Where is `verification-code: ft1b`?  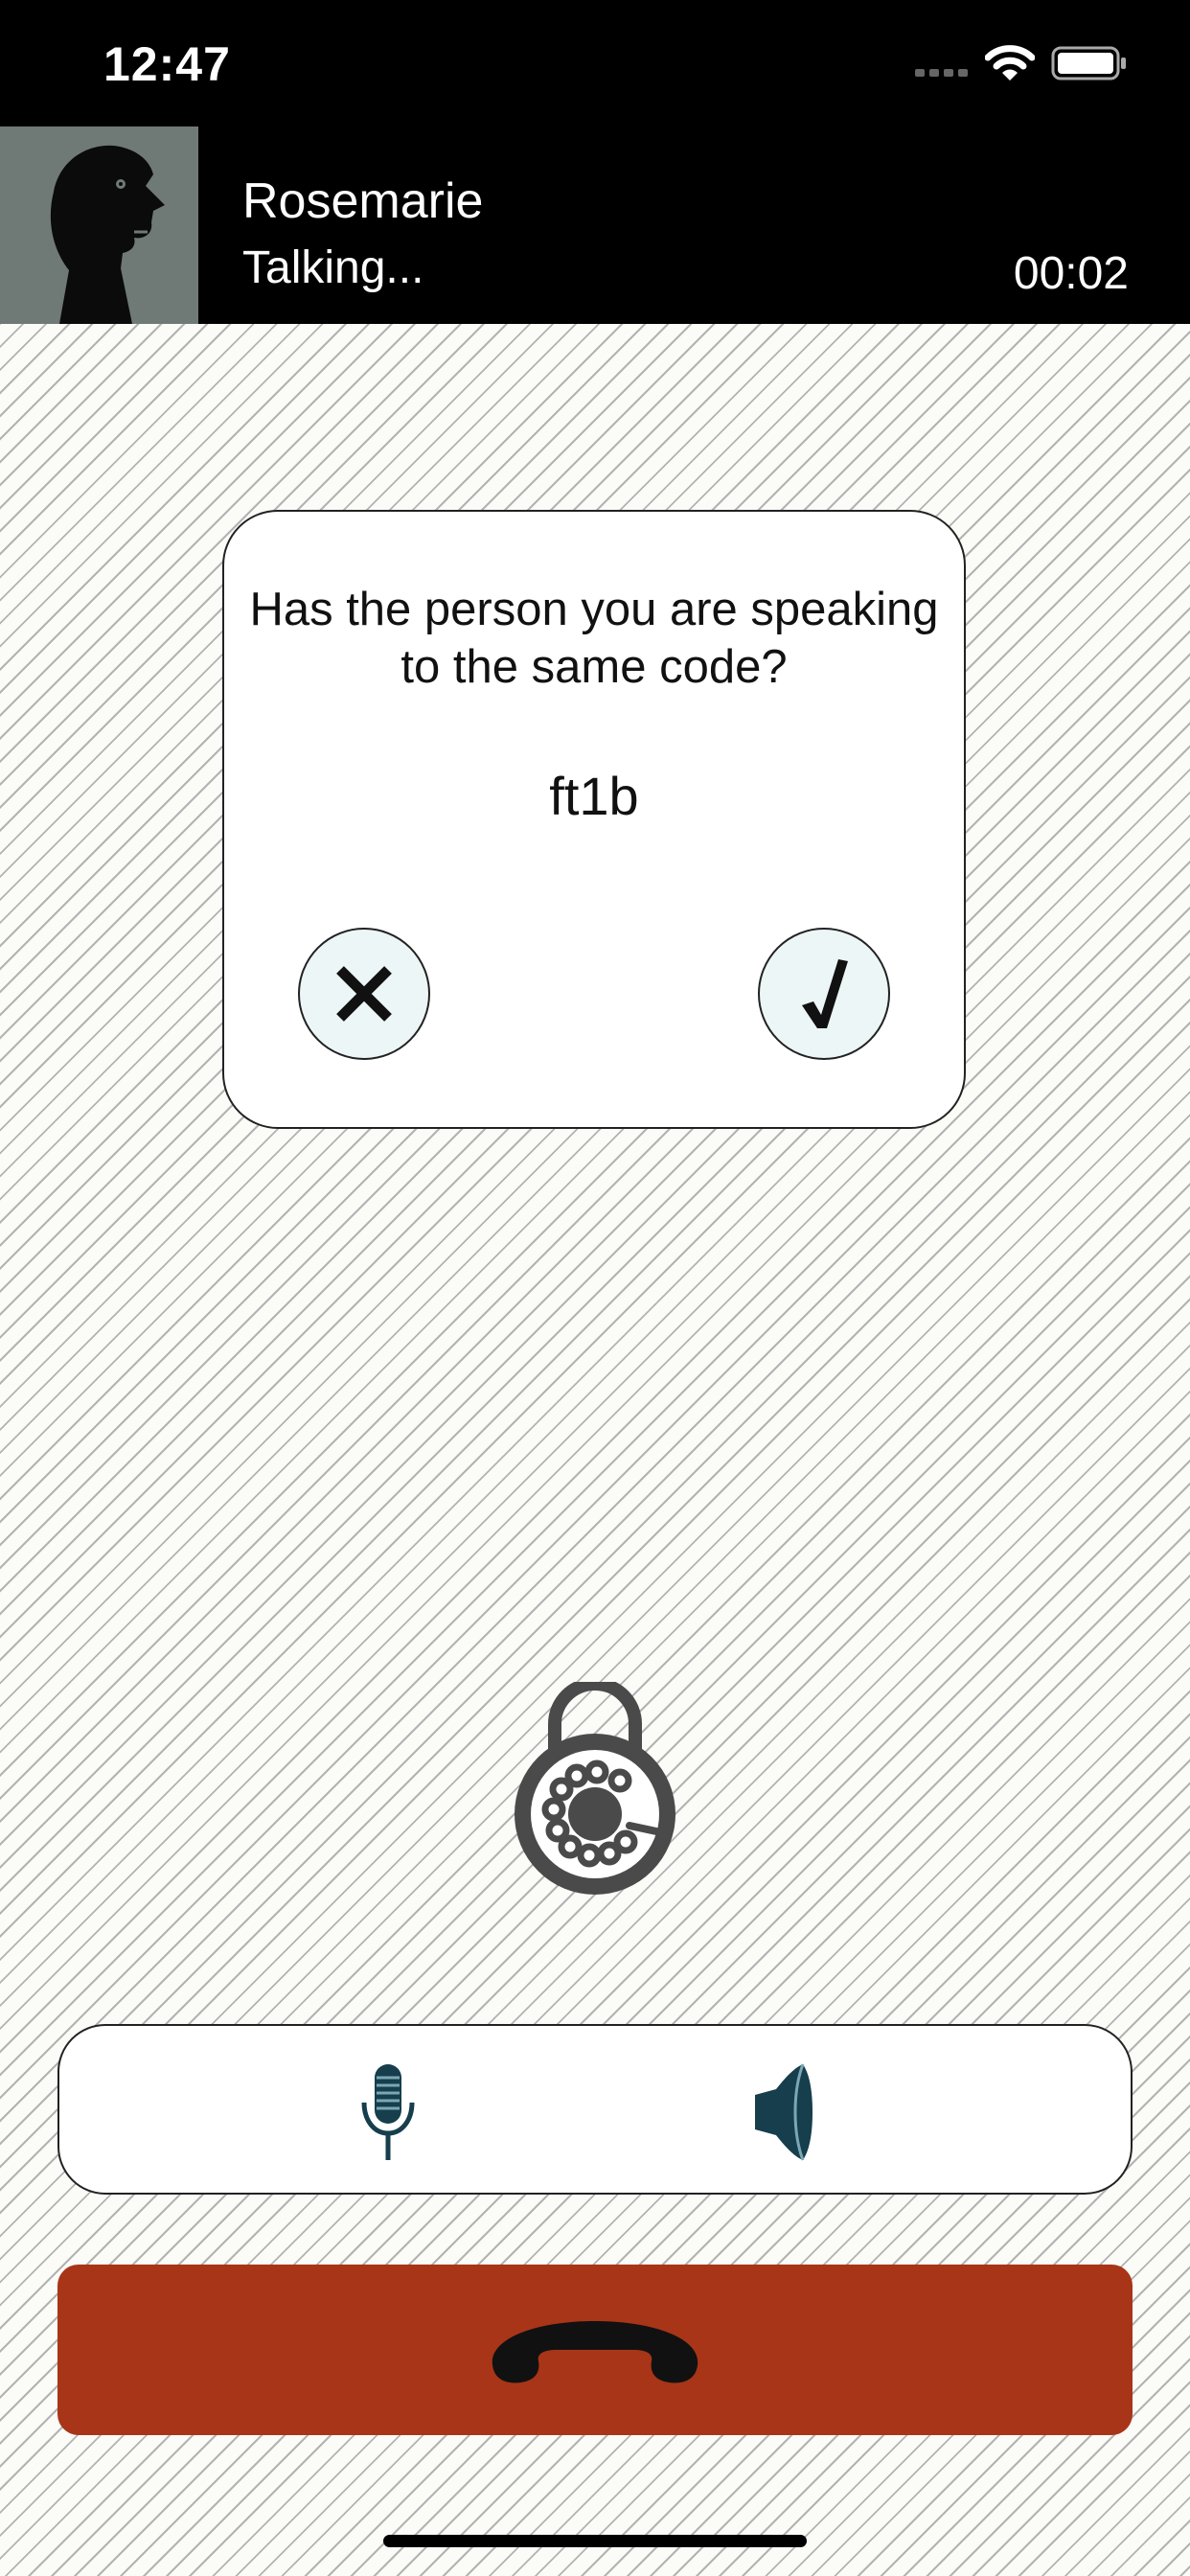
verification-code: ft1b is located at coordinates (594, 796).